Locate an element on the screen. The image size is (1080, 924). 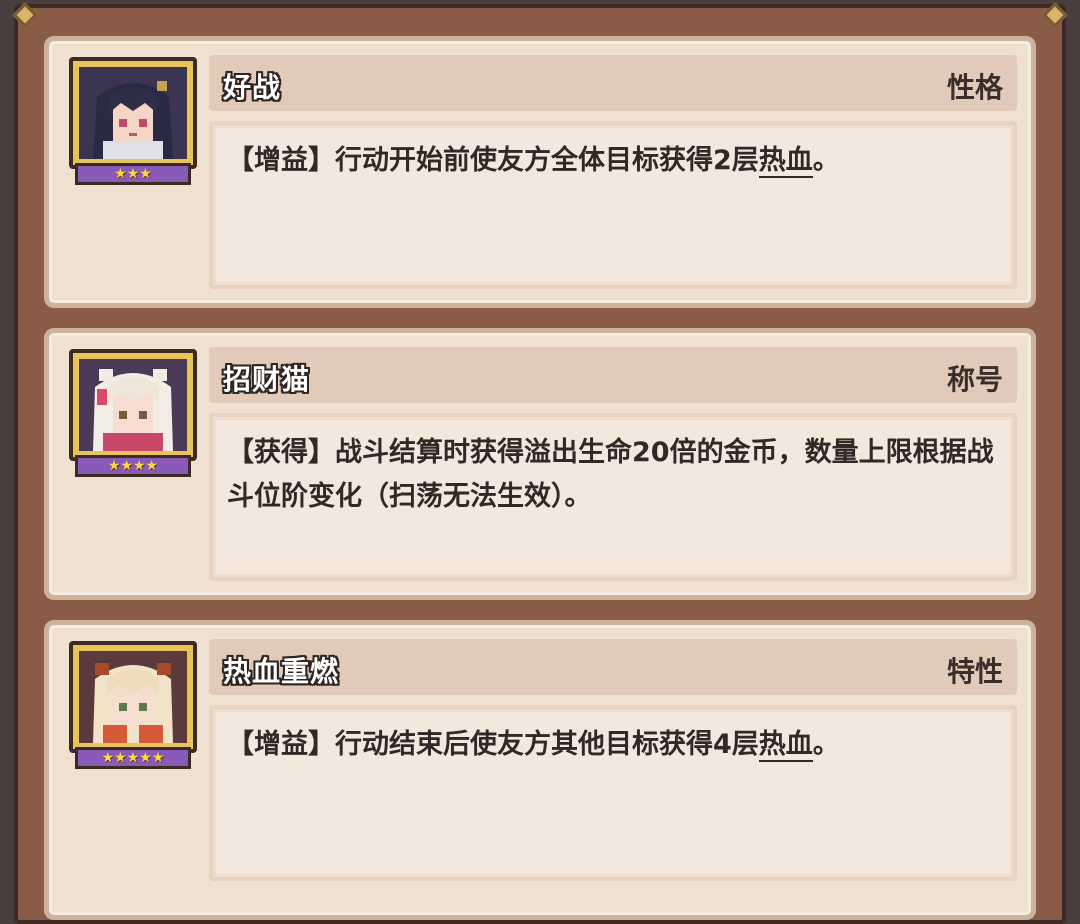
rarity-star-bar: ★★★★ is located at coordinates (133, 466).